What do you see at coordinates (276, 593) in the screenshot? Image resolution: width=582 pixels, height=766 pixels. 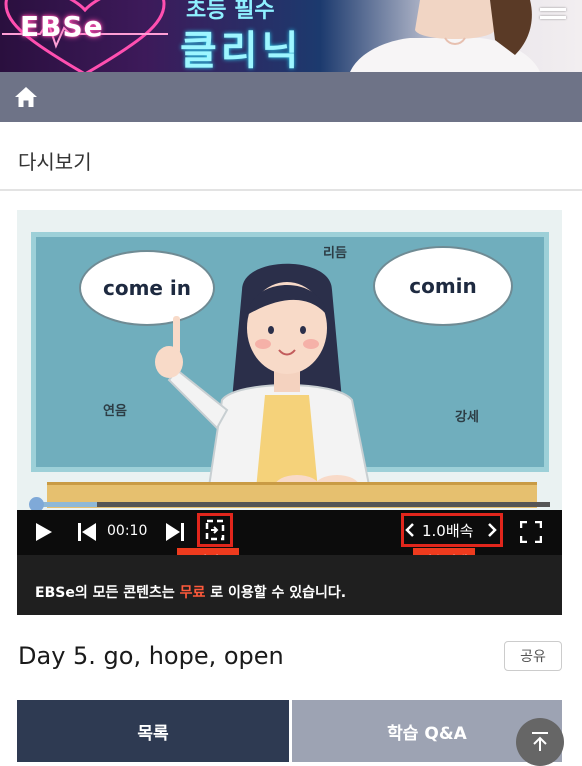 I see `notice-text-post: 로 이용할 수 있습니다.` at bounding box center [276, 593].